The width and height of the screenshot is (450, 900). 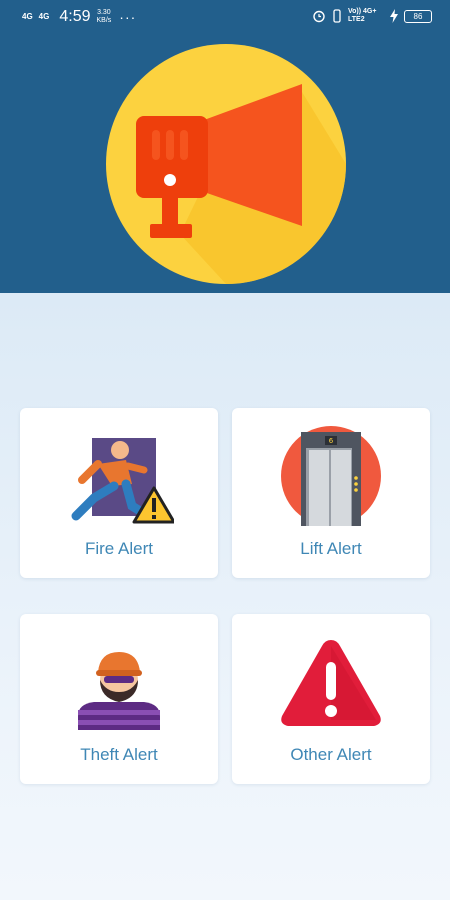 What do you see at coordinates (331, 476) in the screenshot?
I see `elevator-icon: 6` at bounding box center [331, 476].